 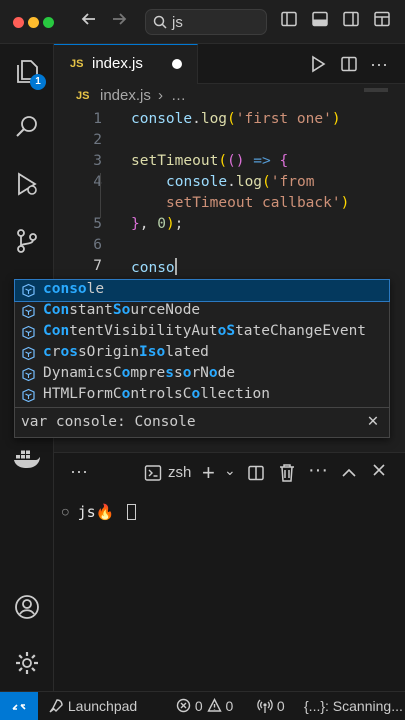 What do you see at coordinates (177, 64) in the screenshot?
I see `unsaved-dot-icon` at bounding box center [177, 64].